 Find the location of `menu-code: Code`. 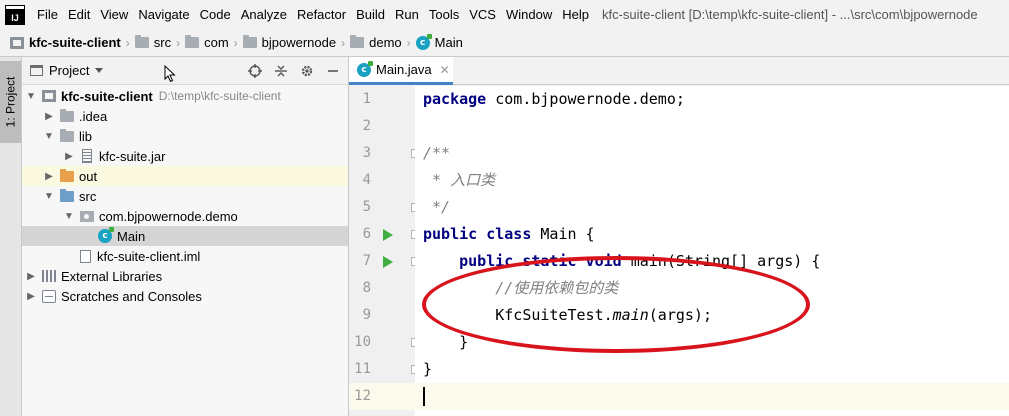

menu-code: Code is located at coordinates (215, 14).